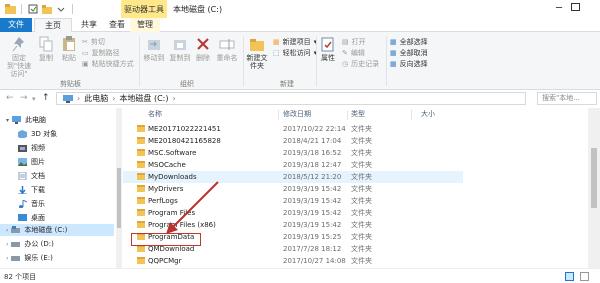 Image resolution: width=600 pixels, height=283 pixels. What do you see at coordinates (70, 84) in the screenshot?
I see `clipboard-group-label: 剪贴板` at bounding box center [70, 84].